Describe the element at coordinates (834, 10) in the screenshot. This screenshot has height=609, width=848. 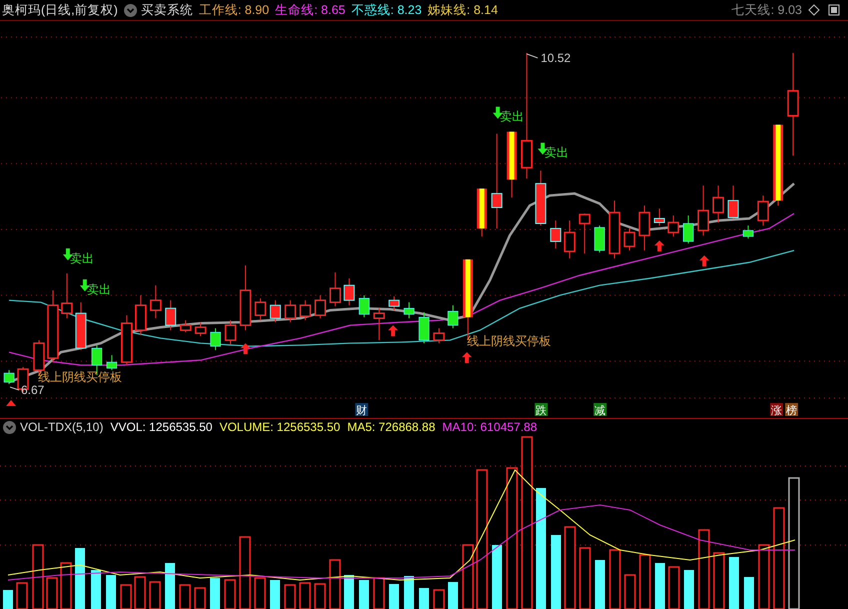
I see `window-icon` at that location.